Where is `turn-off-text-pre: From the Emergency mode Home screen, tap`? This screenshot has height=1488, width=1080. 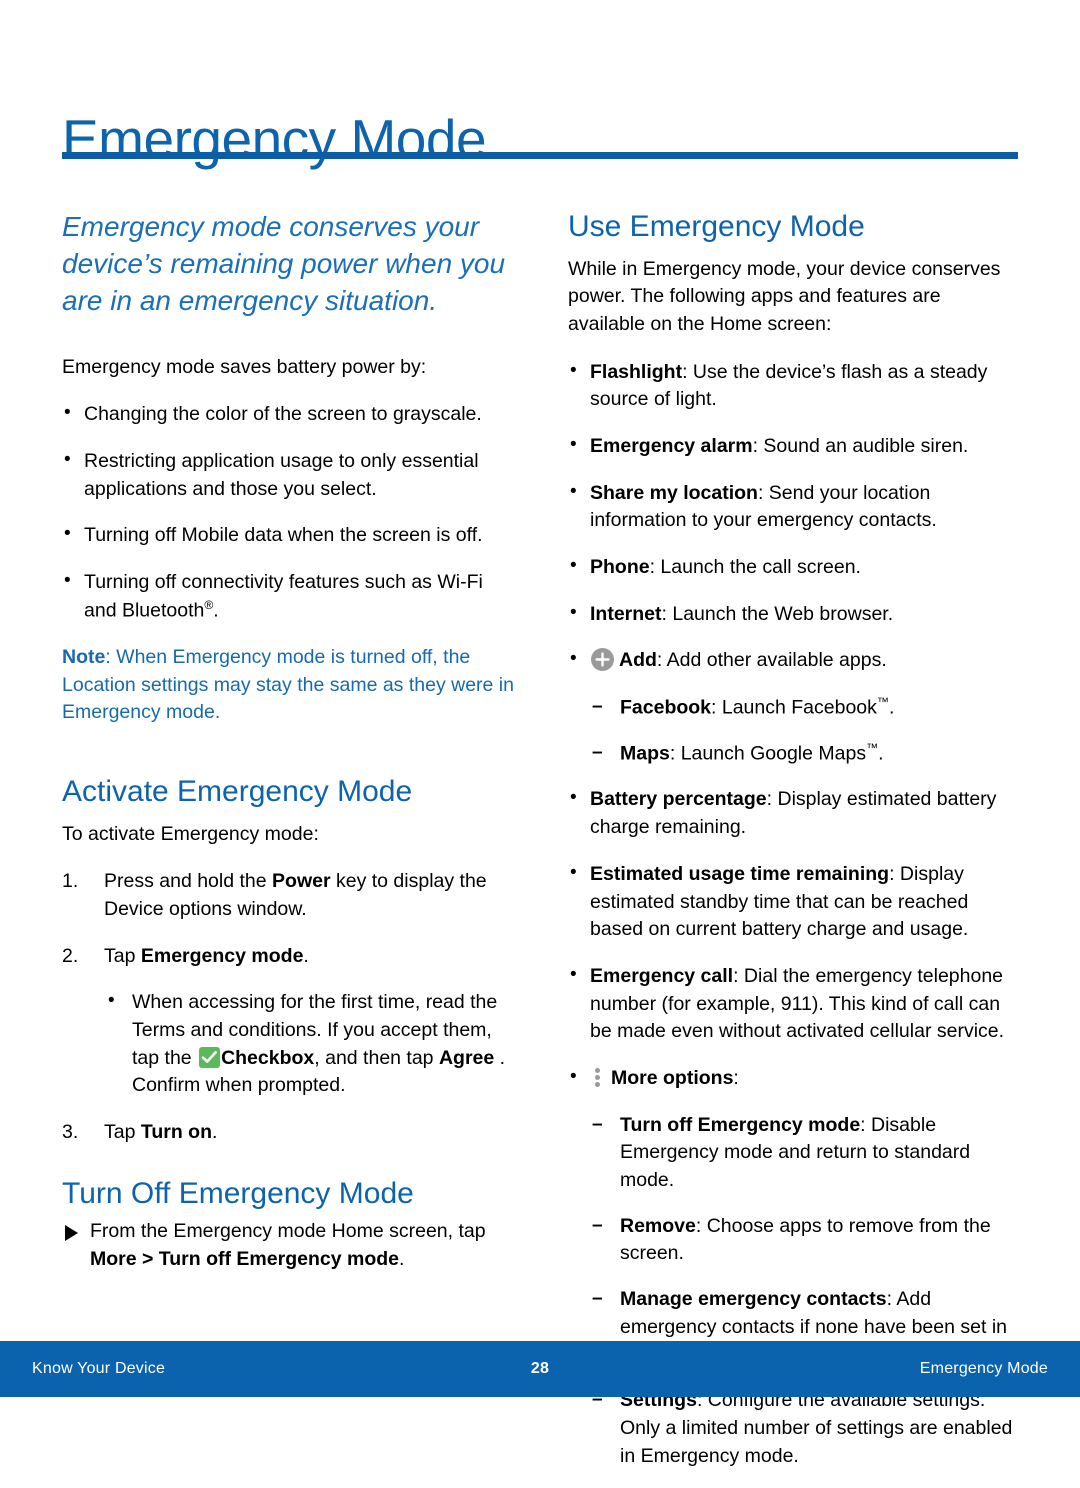
turn-off-text-pre: From the Emergency mode Home screen, tap is located at coordinates (288, 1231).